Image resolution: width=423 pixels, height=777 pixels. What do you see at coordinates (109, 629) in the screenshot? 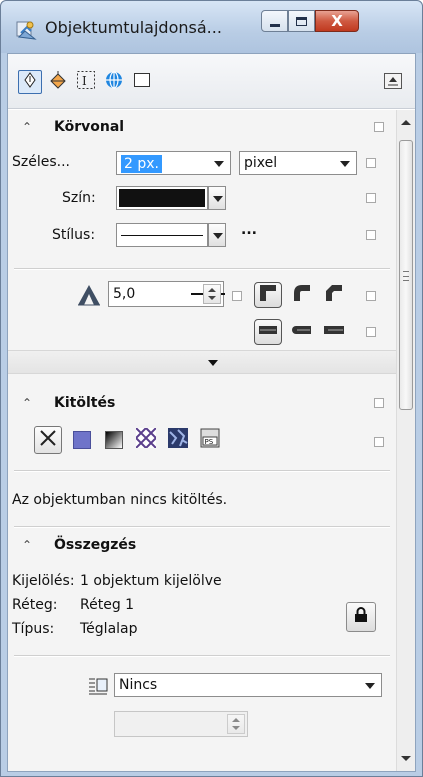
I see `type-value: Téglalap` at bounding box center [109, 629].